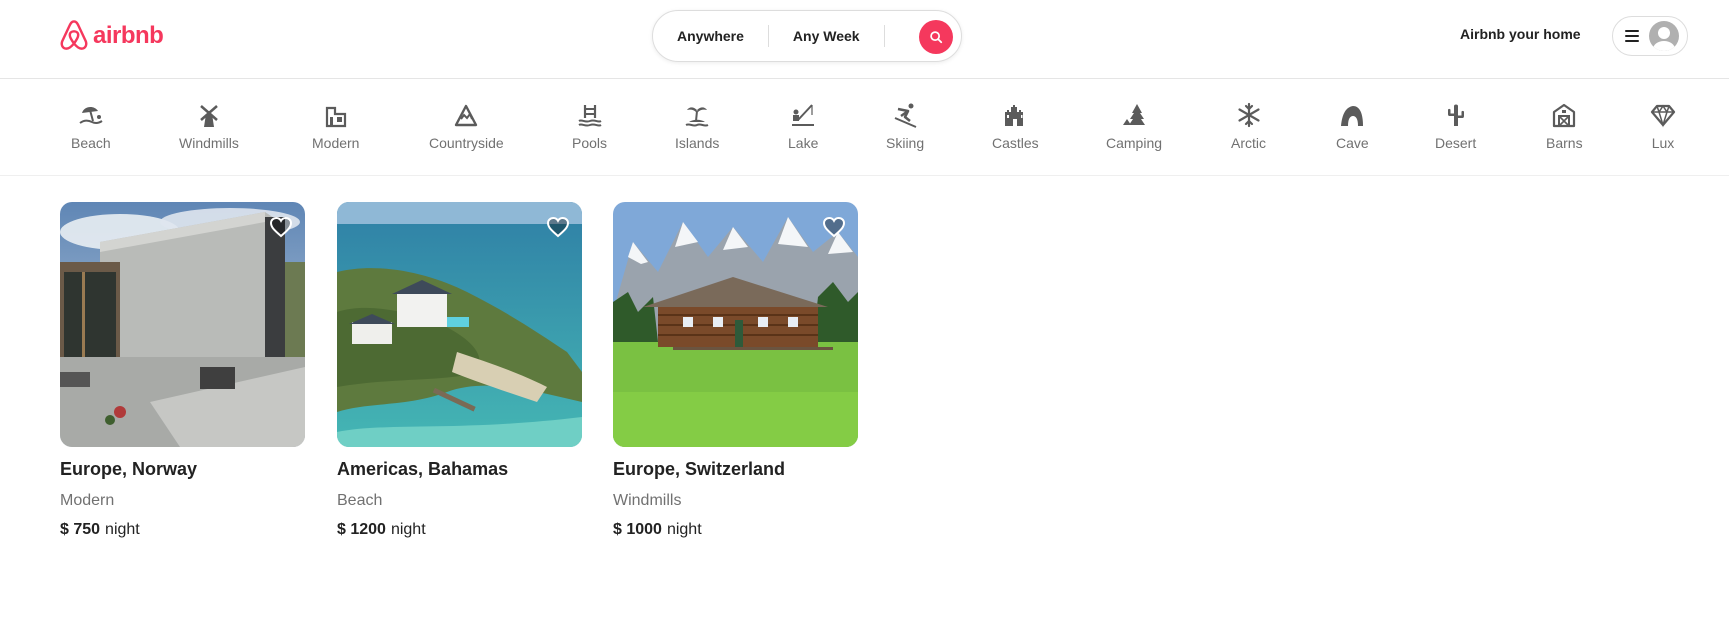 The width and height of the screenshot is (1729, 637). I want to click on category-lux: Lux, so click(1663, 126).